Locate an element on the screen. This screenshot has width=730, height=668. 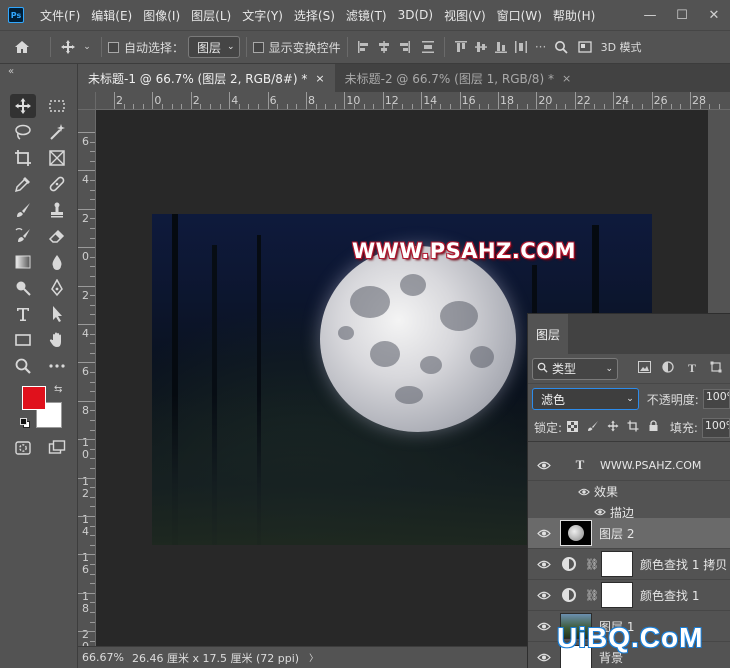
collapse-panel-icon: « is located at coordinates (11, 71).